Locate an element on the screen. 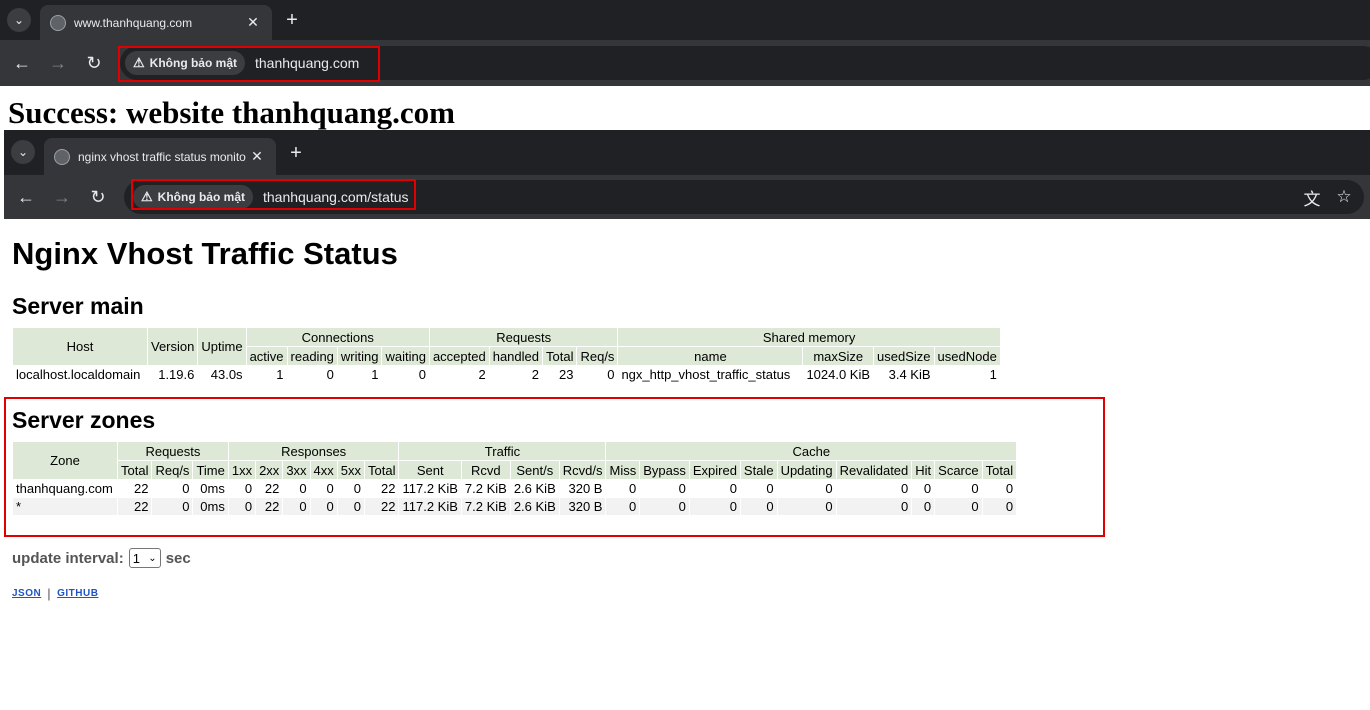 Image resolution: width=1370 pixels, height=710 pixels. cell-active: 1 is located at coordinates (280, 374).